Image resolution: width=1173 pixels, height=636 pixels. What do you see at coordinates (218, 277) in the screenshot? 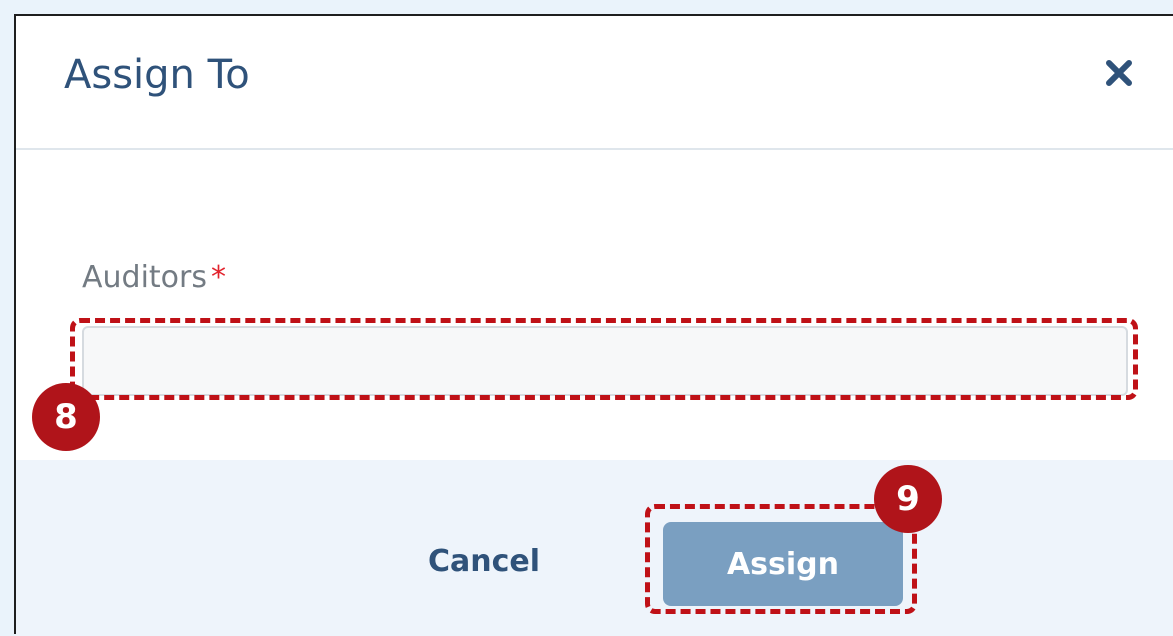
I see `required-marker: *` at bounding box center [218, 277].